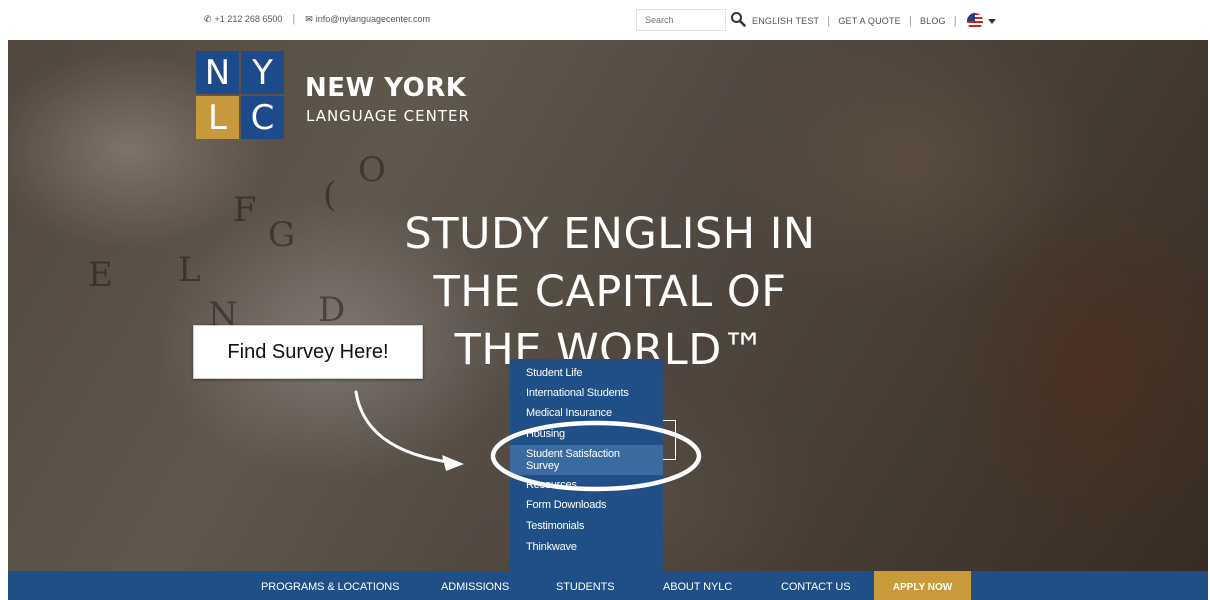  What do you see at coordinates (330, 585) in the screenshot?
I see `nav-programs-locations: PROGRAMS & LOCATIONS` at bounding box center [330, 585].